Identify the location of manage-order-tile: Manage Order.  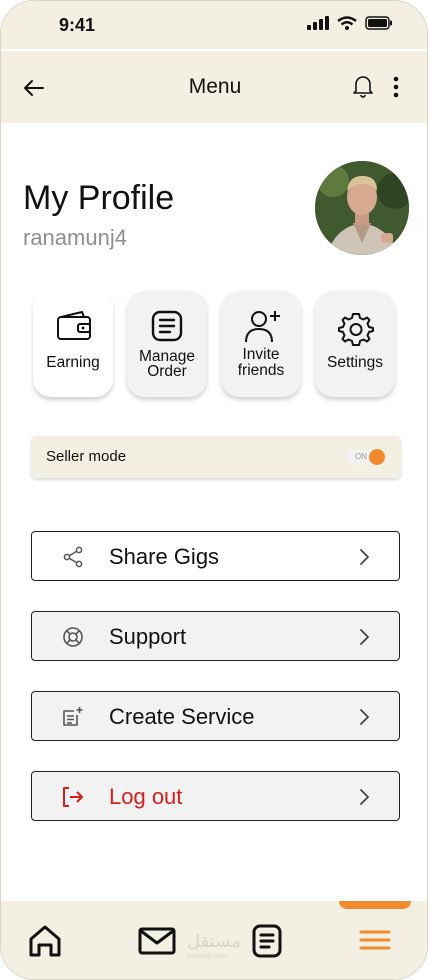
(167, 344).